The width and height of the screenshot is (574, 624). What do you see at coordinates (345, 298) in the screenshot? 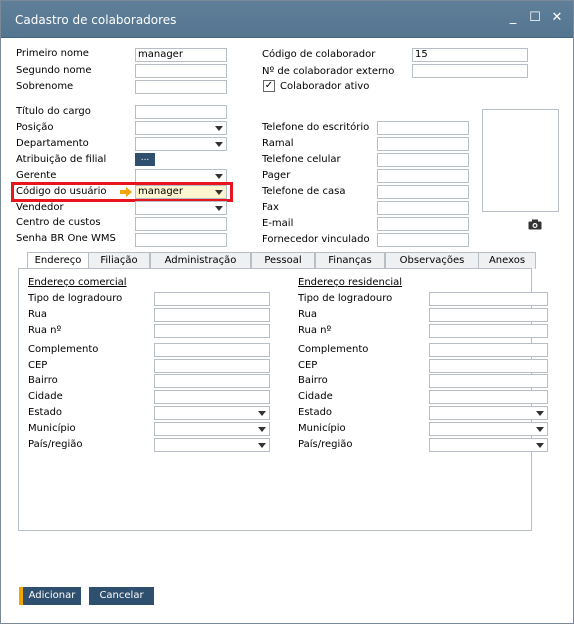
I see `home-street-type-label: Tipo de logradouro` at bounding box center [345, 298].